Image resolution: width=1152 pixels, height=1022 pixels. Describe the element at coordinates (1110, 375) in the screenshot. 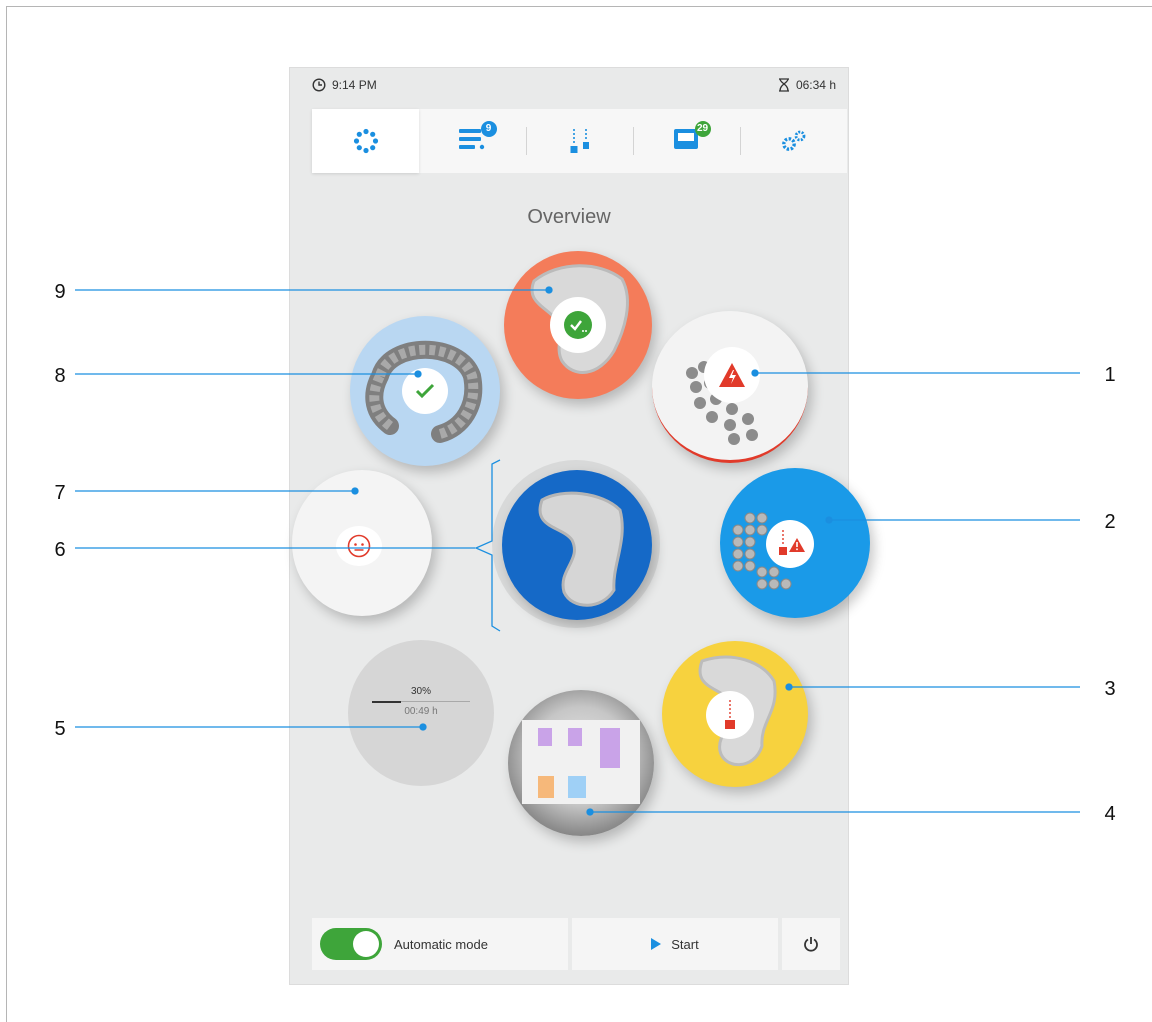

I see `callout-number: 1` at that location.